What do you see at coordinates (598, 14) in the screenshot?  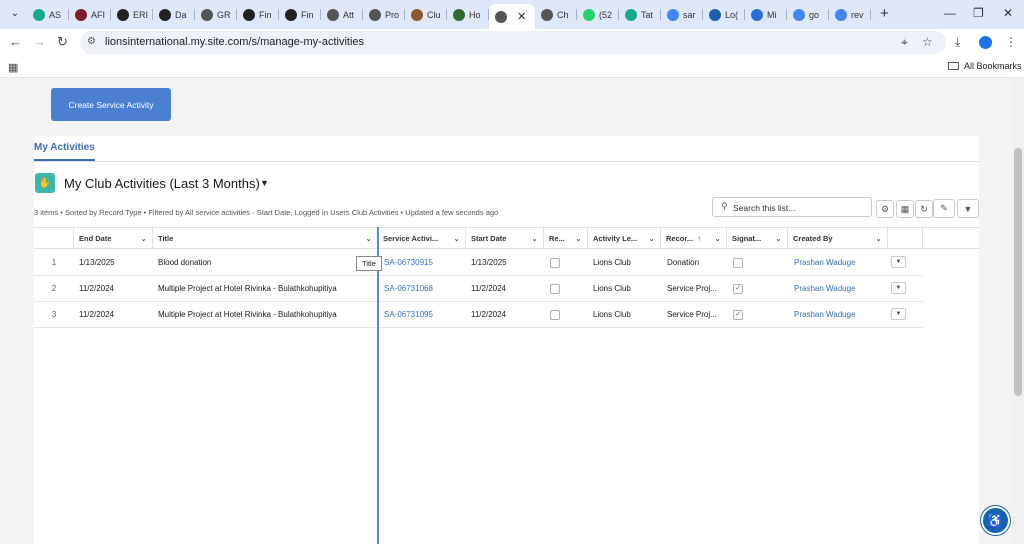 I see `browser-tab: (52` at bounding box center [598, 14].